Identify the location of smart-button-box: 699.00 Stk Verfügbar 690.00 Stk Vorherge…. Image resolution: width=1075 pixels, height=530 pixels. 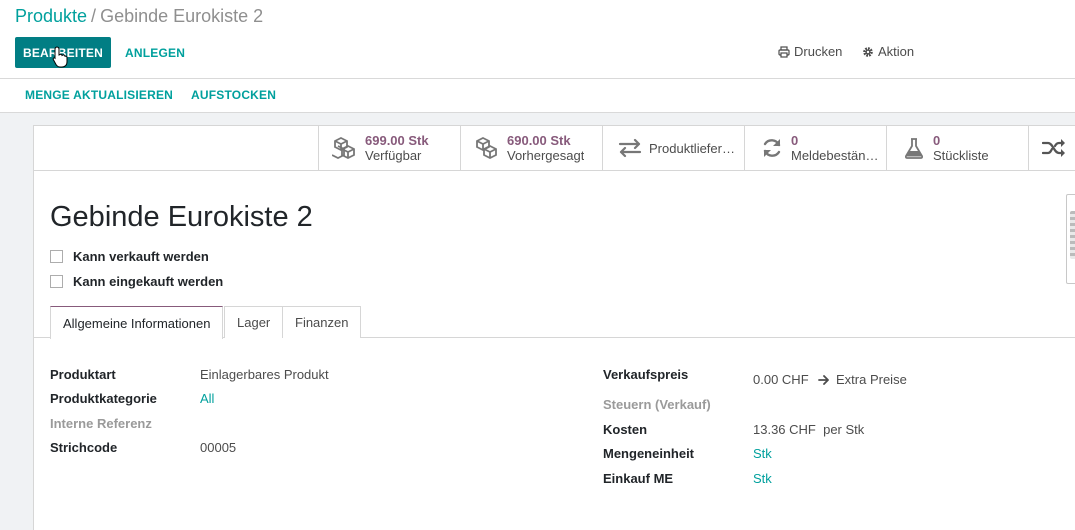
(554, 148).